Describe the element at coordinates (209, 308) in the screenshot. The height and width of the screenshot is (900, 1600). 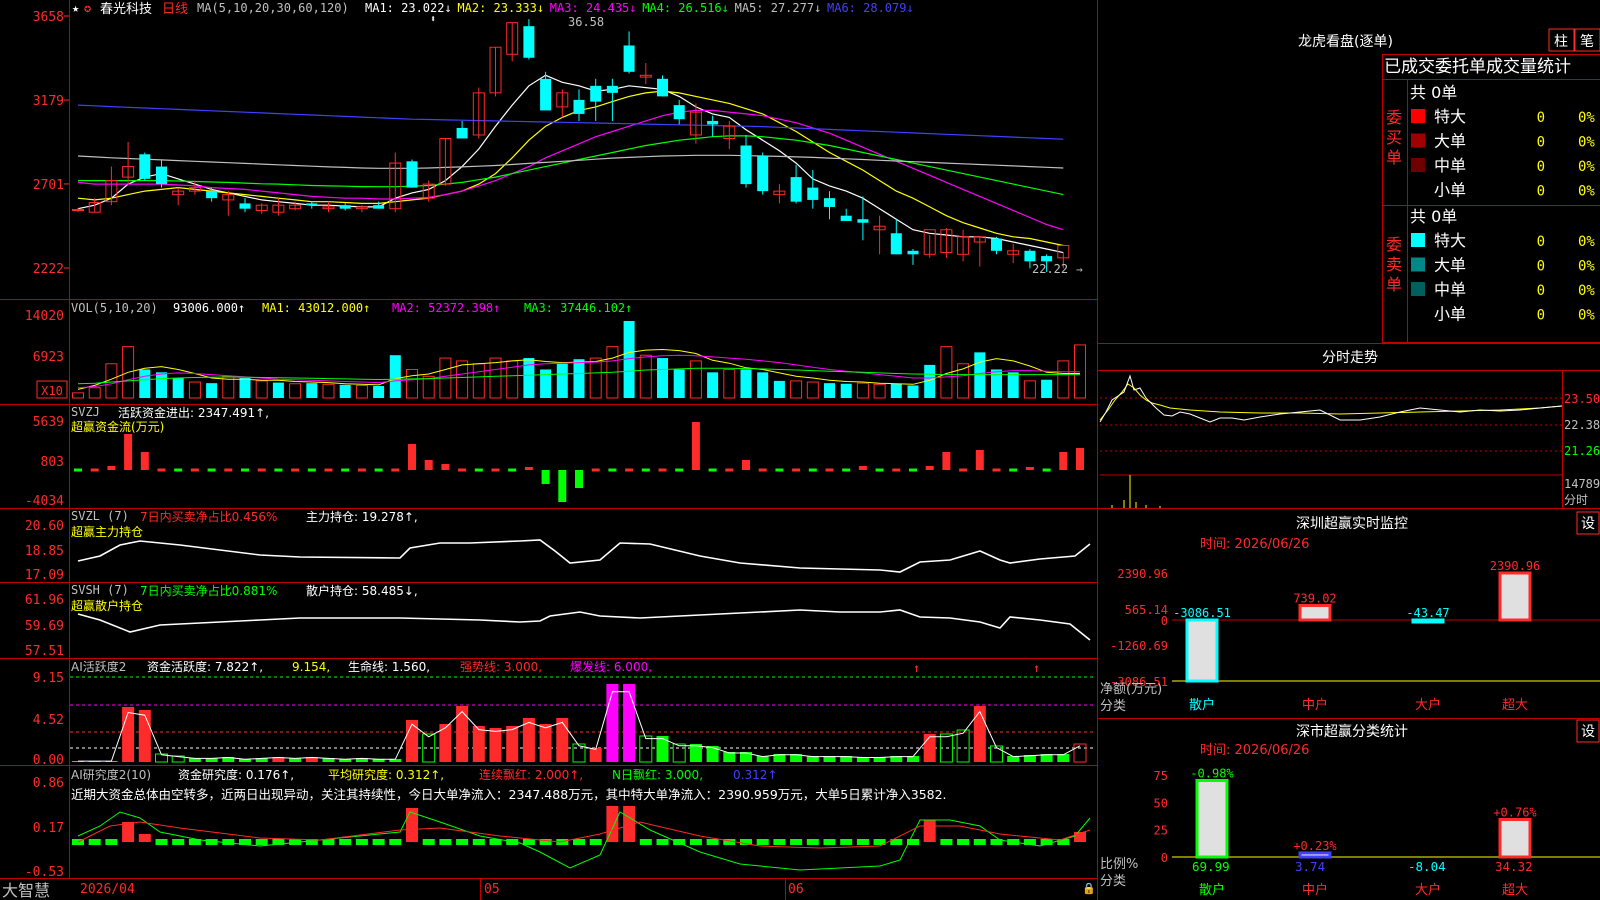
I see `vol-value: 93006.000↑` at that location.